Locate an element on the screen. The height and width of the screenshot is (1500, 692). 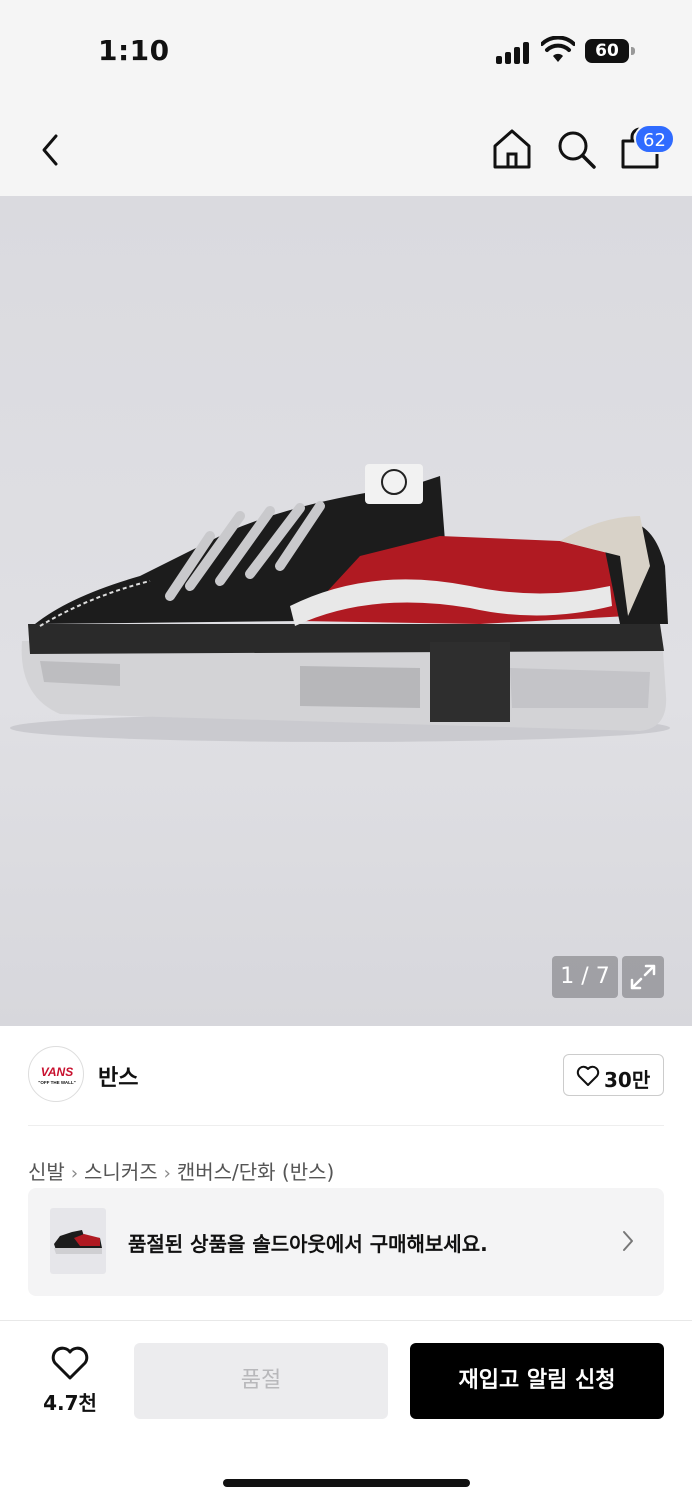
chevron-right-icon is located at coordinates (628, 1241).